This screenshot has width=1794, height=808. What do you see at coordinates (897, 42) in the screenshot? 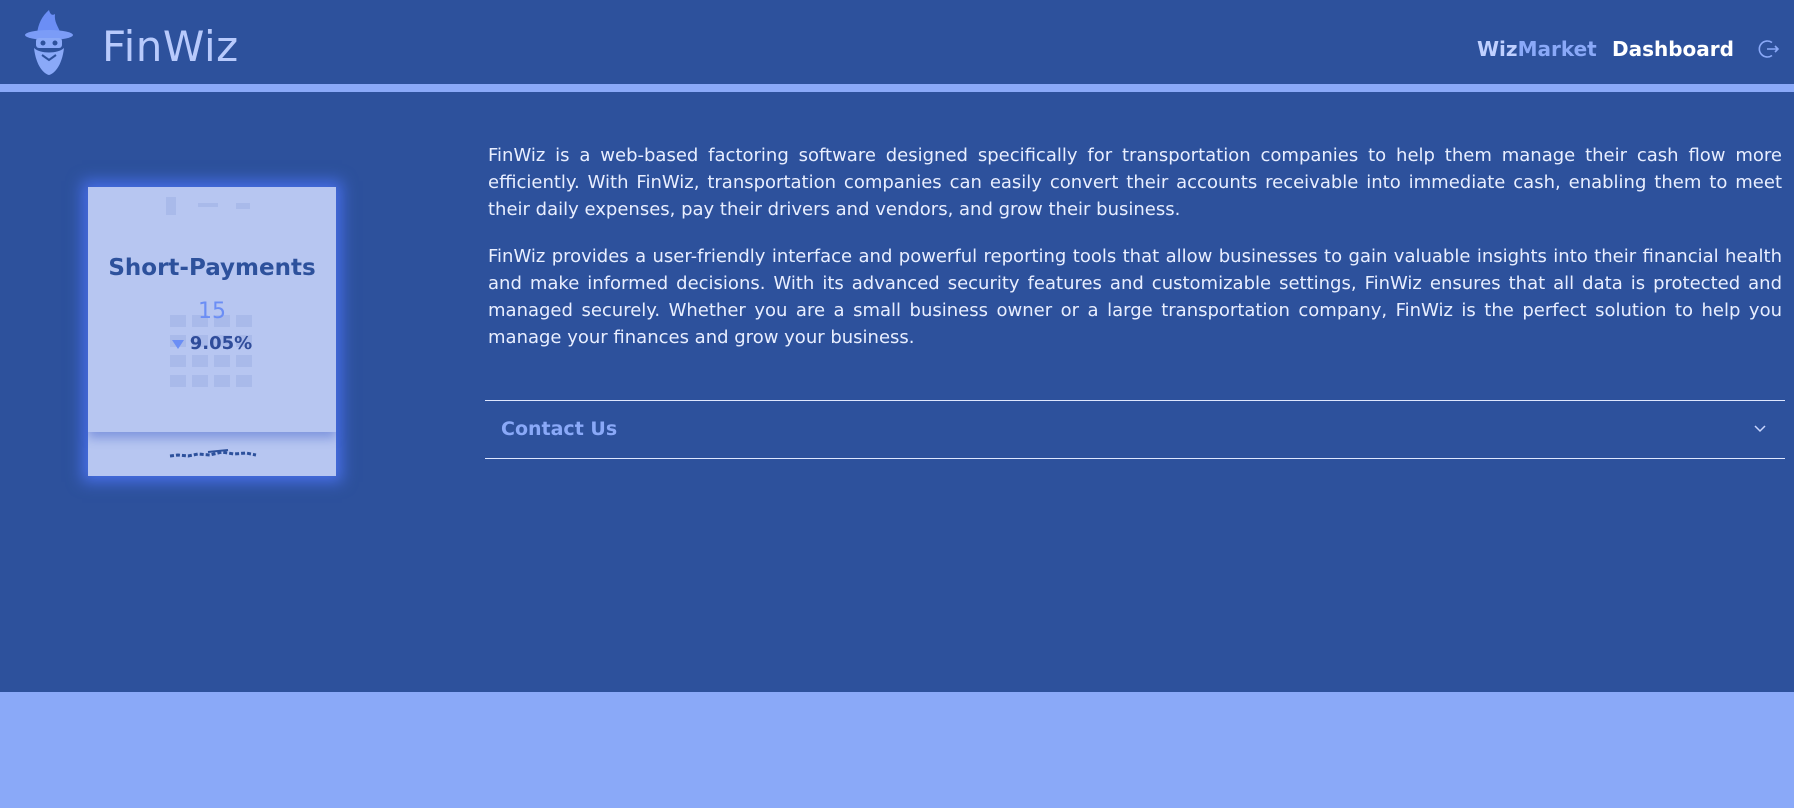
I see `top-navbar: FinWiz WizMarket Dashboard` at bounding box center [897, 42].